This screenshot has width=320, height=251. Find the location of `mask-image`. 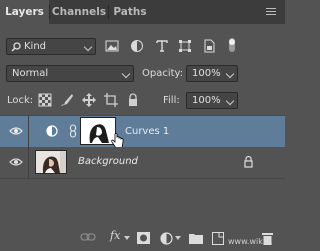

mask-image is located at coordinates (98, 131).